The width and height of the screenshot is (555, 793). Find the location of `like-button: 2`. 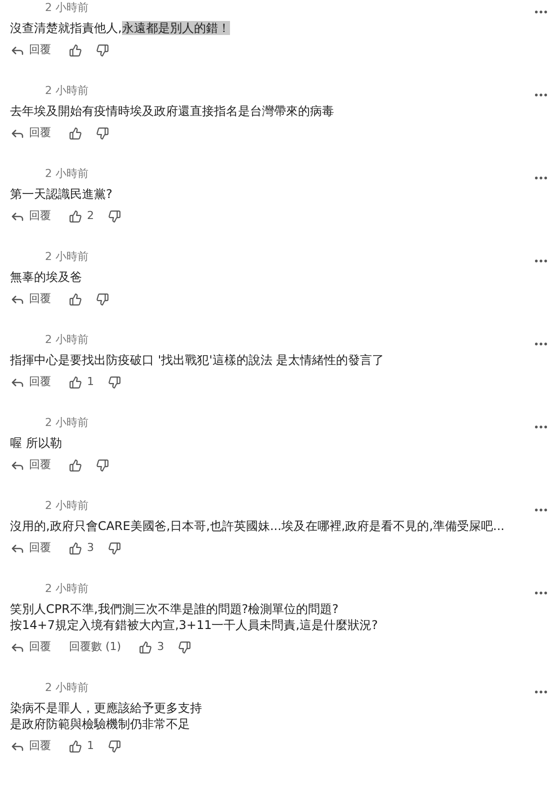

like-button: 2 is located at coordinates (81, 216).